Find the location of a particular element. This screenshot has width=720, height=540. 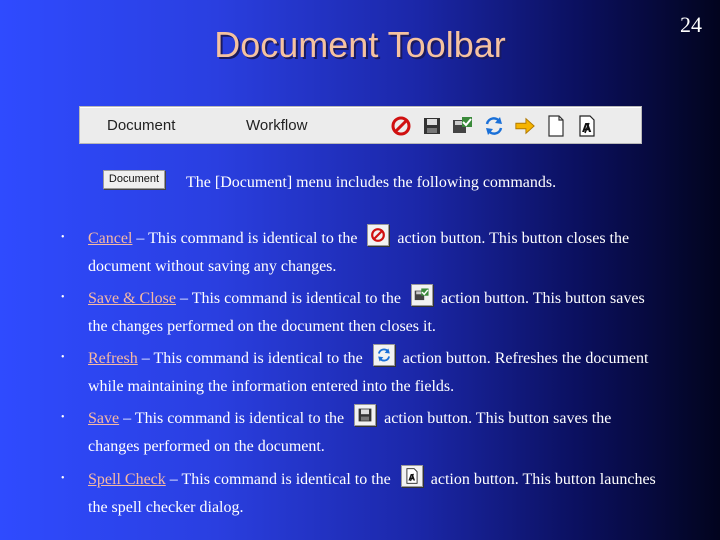

cancel-text-before: – This command is identical to the is located at coordinates (247, 238).